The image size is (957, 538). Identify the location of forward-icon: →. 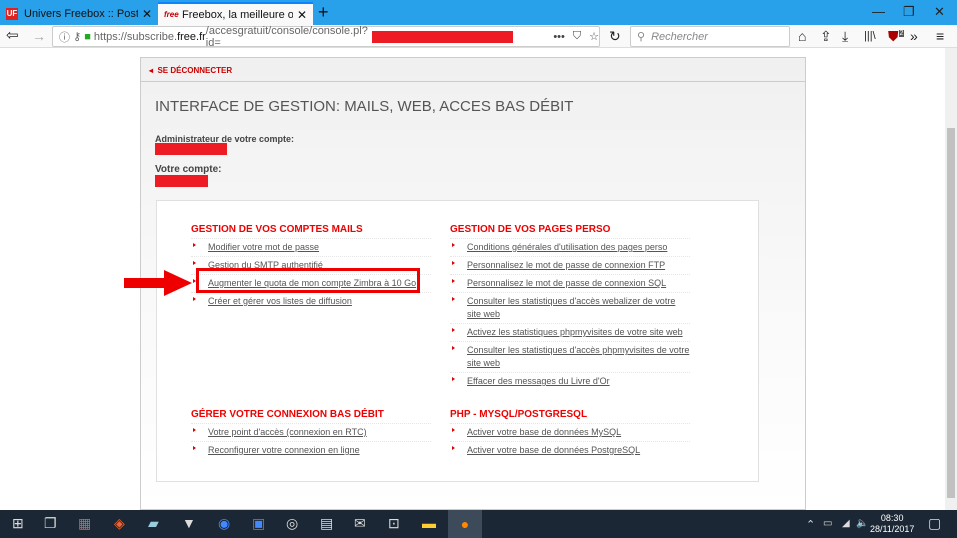
(39, 36).